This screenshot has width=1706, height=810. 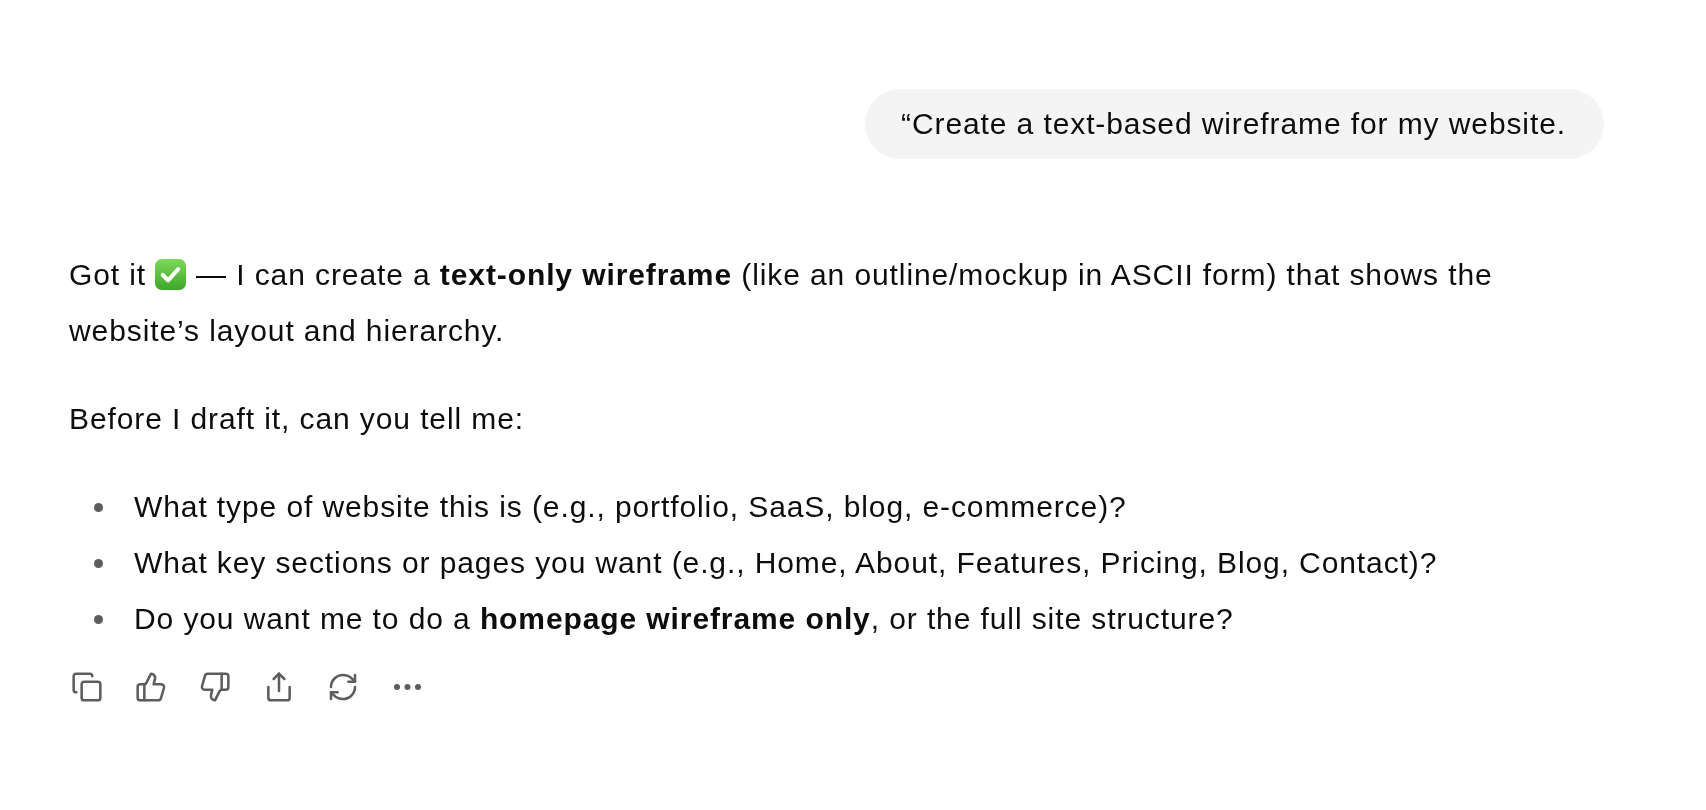 I want to click on list-item-text: What key sections or pages you want (e.g., Home, About, Features, Pricing, Blog, Contact)?, so click(x=786, y=563).